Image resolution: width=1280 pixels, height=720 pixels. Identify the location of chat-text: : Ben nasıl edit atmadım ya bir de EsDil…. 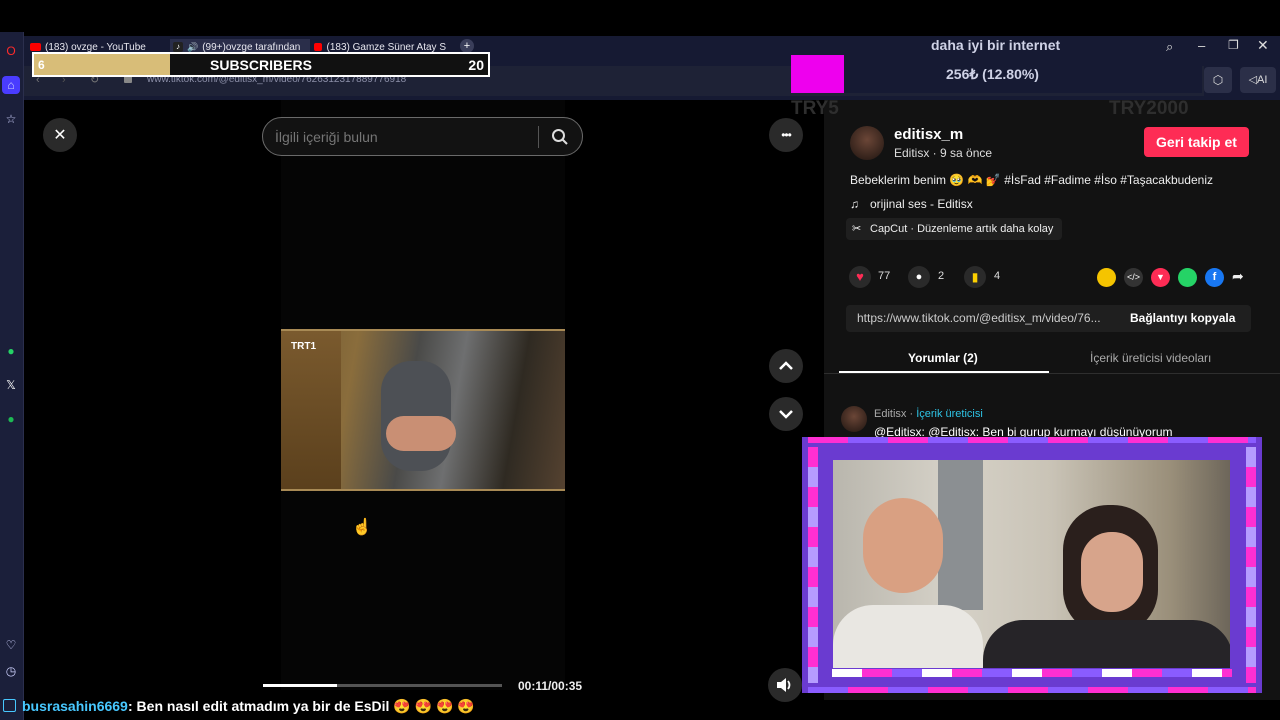
(301, 706).